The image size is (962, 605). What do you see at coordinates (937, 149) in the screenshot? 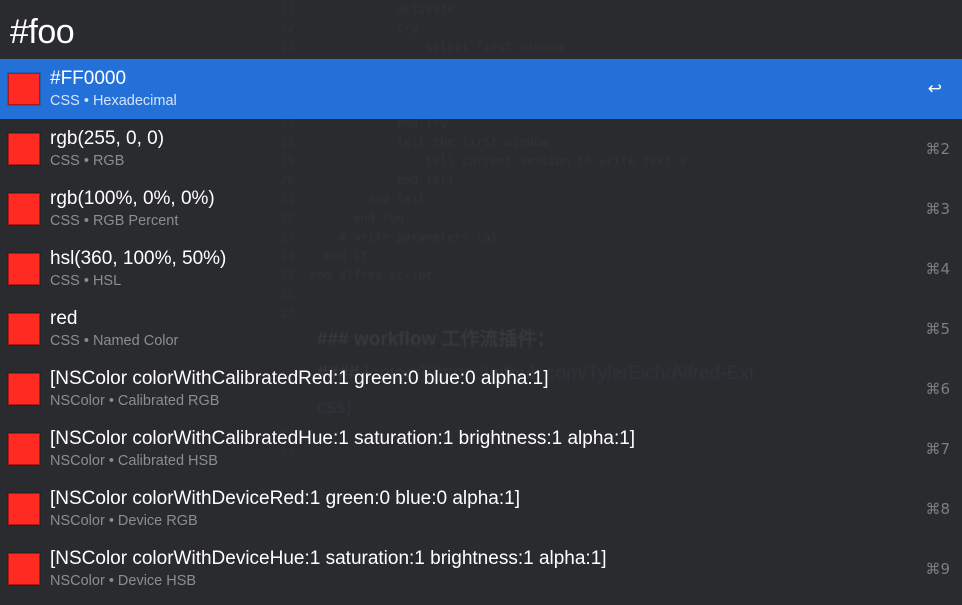
I see `result-shortcut: ⌘2` at bounding box center [937, 149].